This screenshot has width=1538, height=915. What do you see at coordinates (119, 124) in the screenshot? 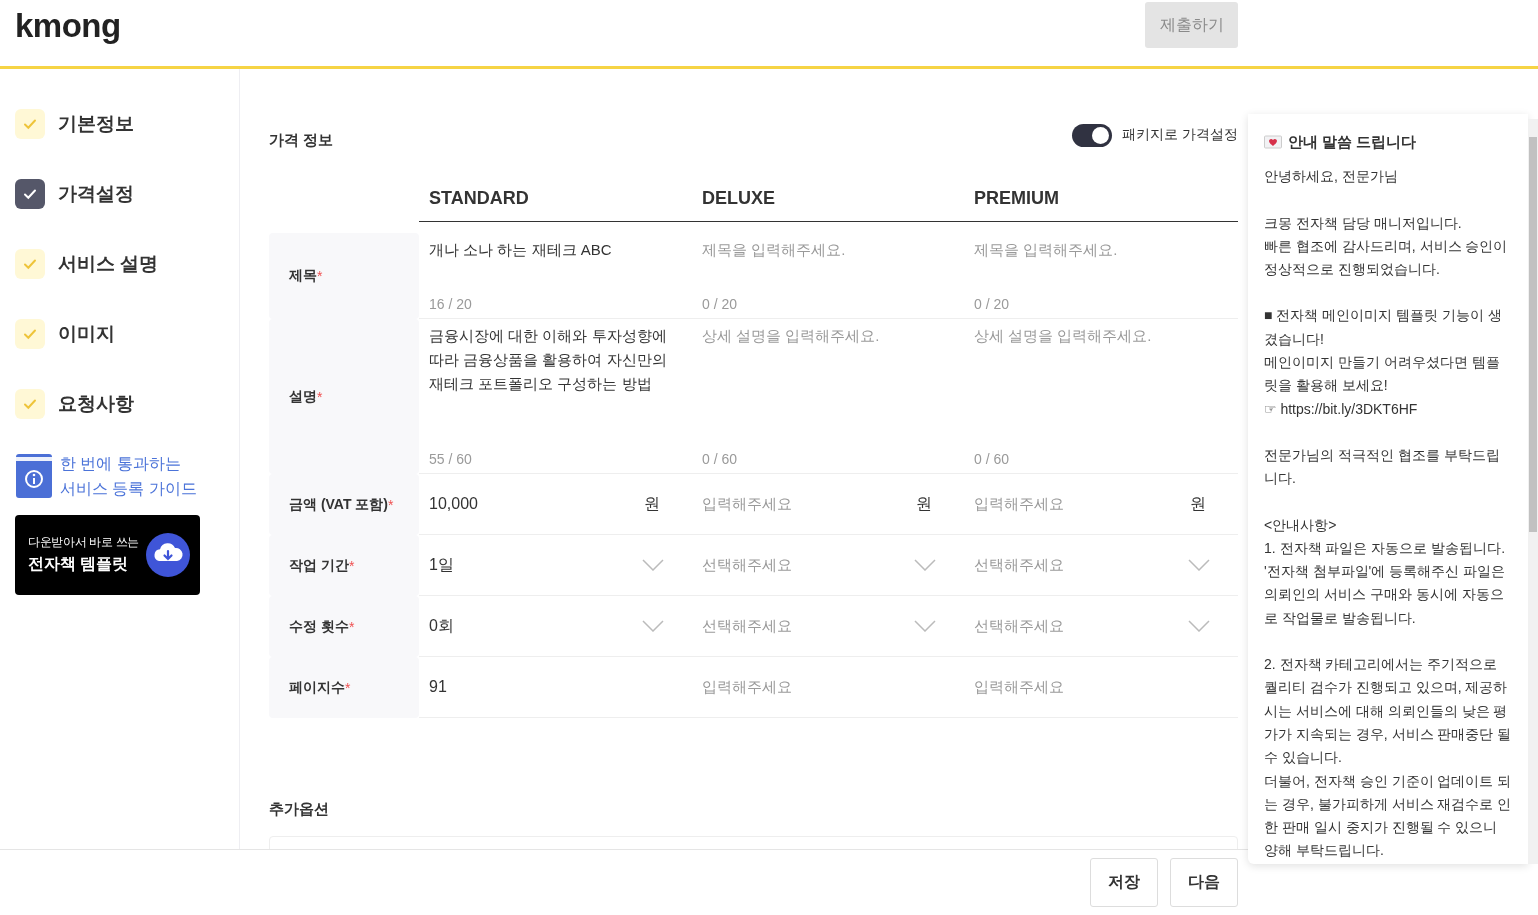
I see `step-item: 기본정보` at bounding box center [119, 124].